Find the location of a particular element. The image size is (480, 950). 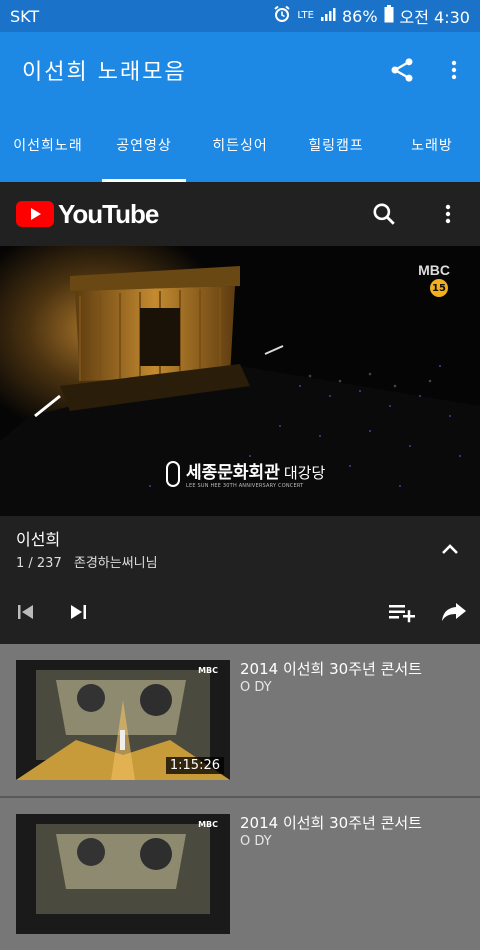

next-button is located at coordinates (78, 612).